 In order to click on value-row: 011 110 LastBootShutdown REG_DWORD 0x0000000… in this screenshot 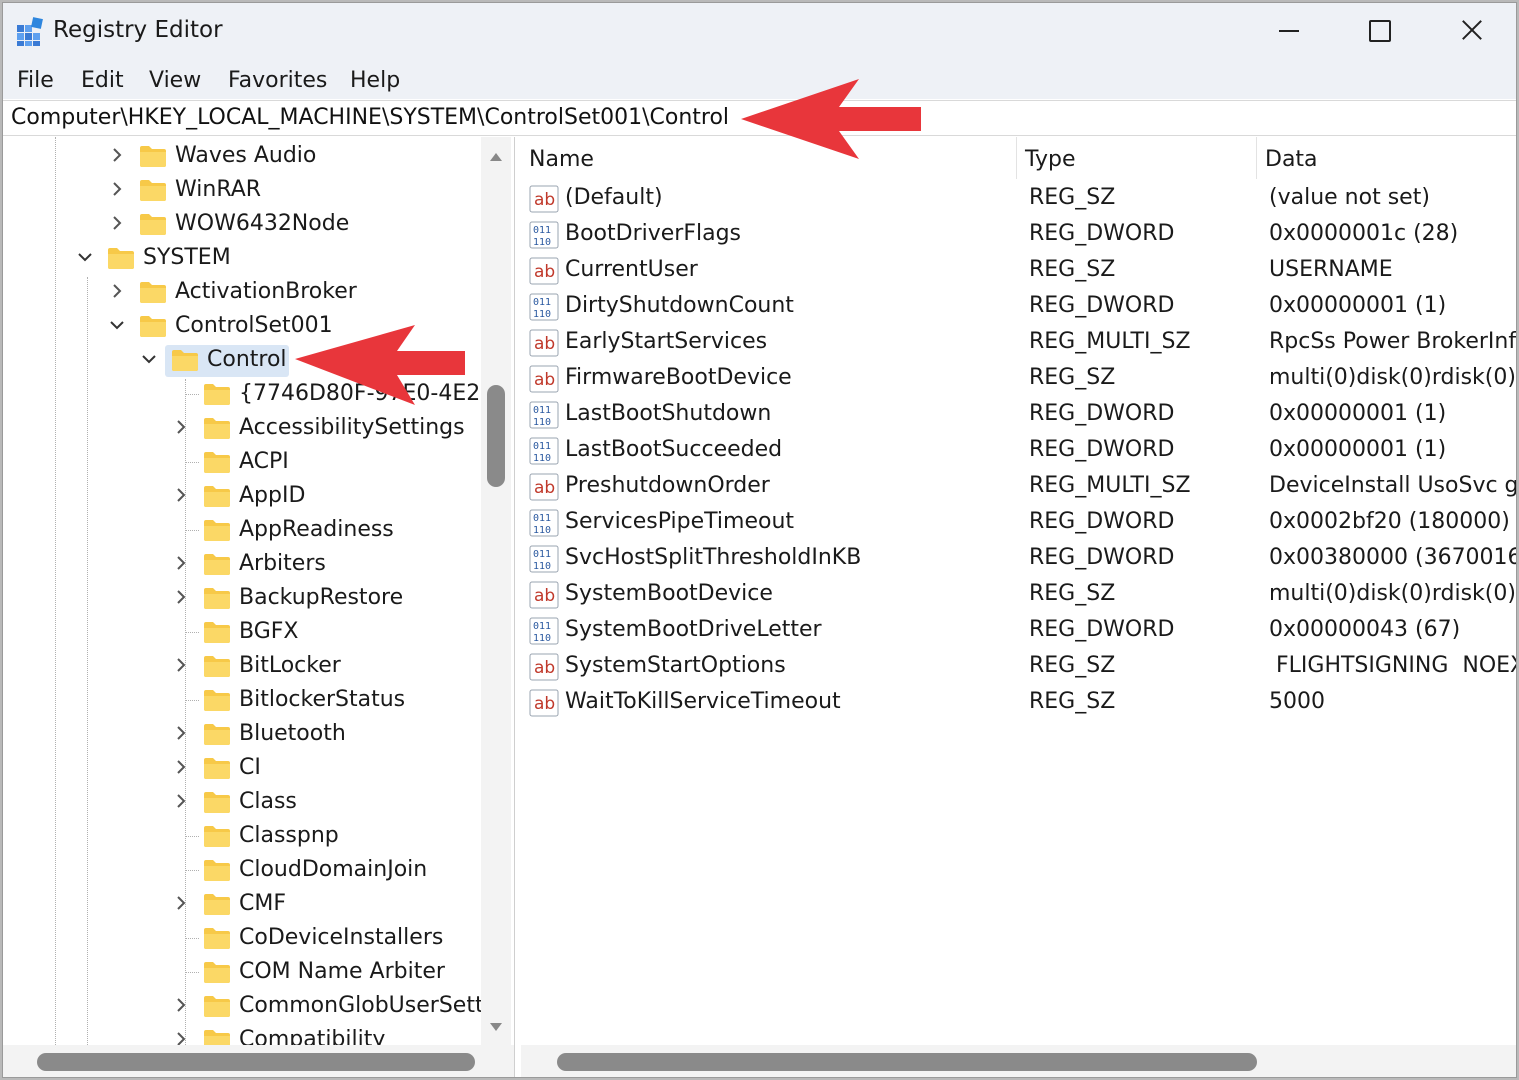, I will do `click(1018, 415)`.